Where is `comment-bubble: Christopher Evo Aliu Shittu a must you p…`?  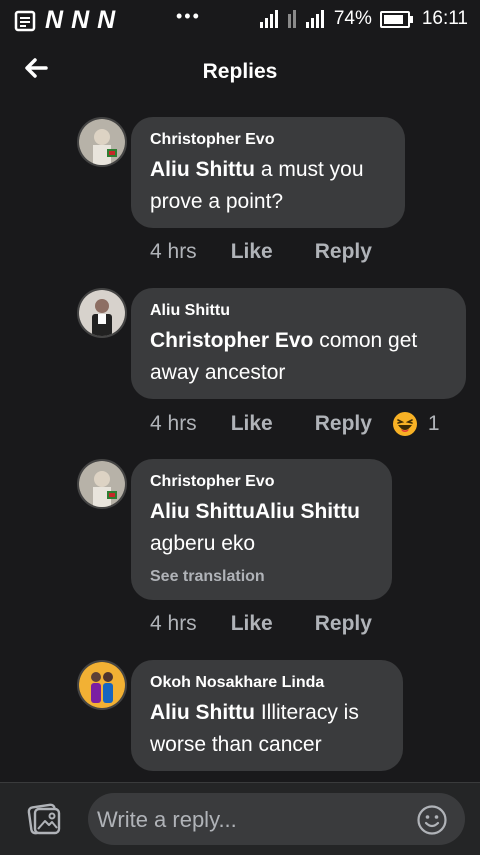
comment-bubble: Christopher Evo Aliu Shittu a must you p… is located at coordinates (268, 172).